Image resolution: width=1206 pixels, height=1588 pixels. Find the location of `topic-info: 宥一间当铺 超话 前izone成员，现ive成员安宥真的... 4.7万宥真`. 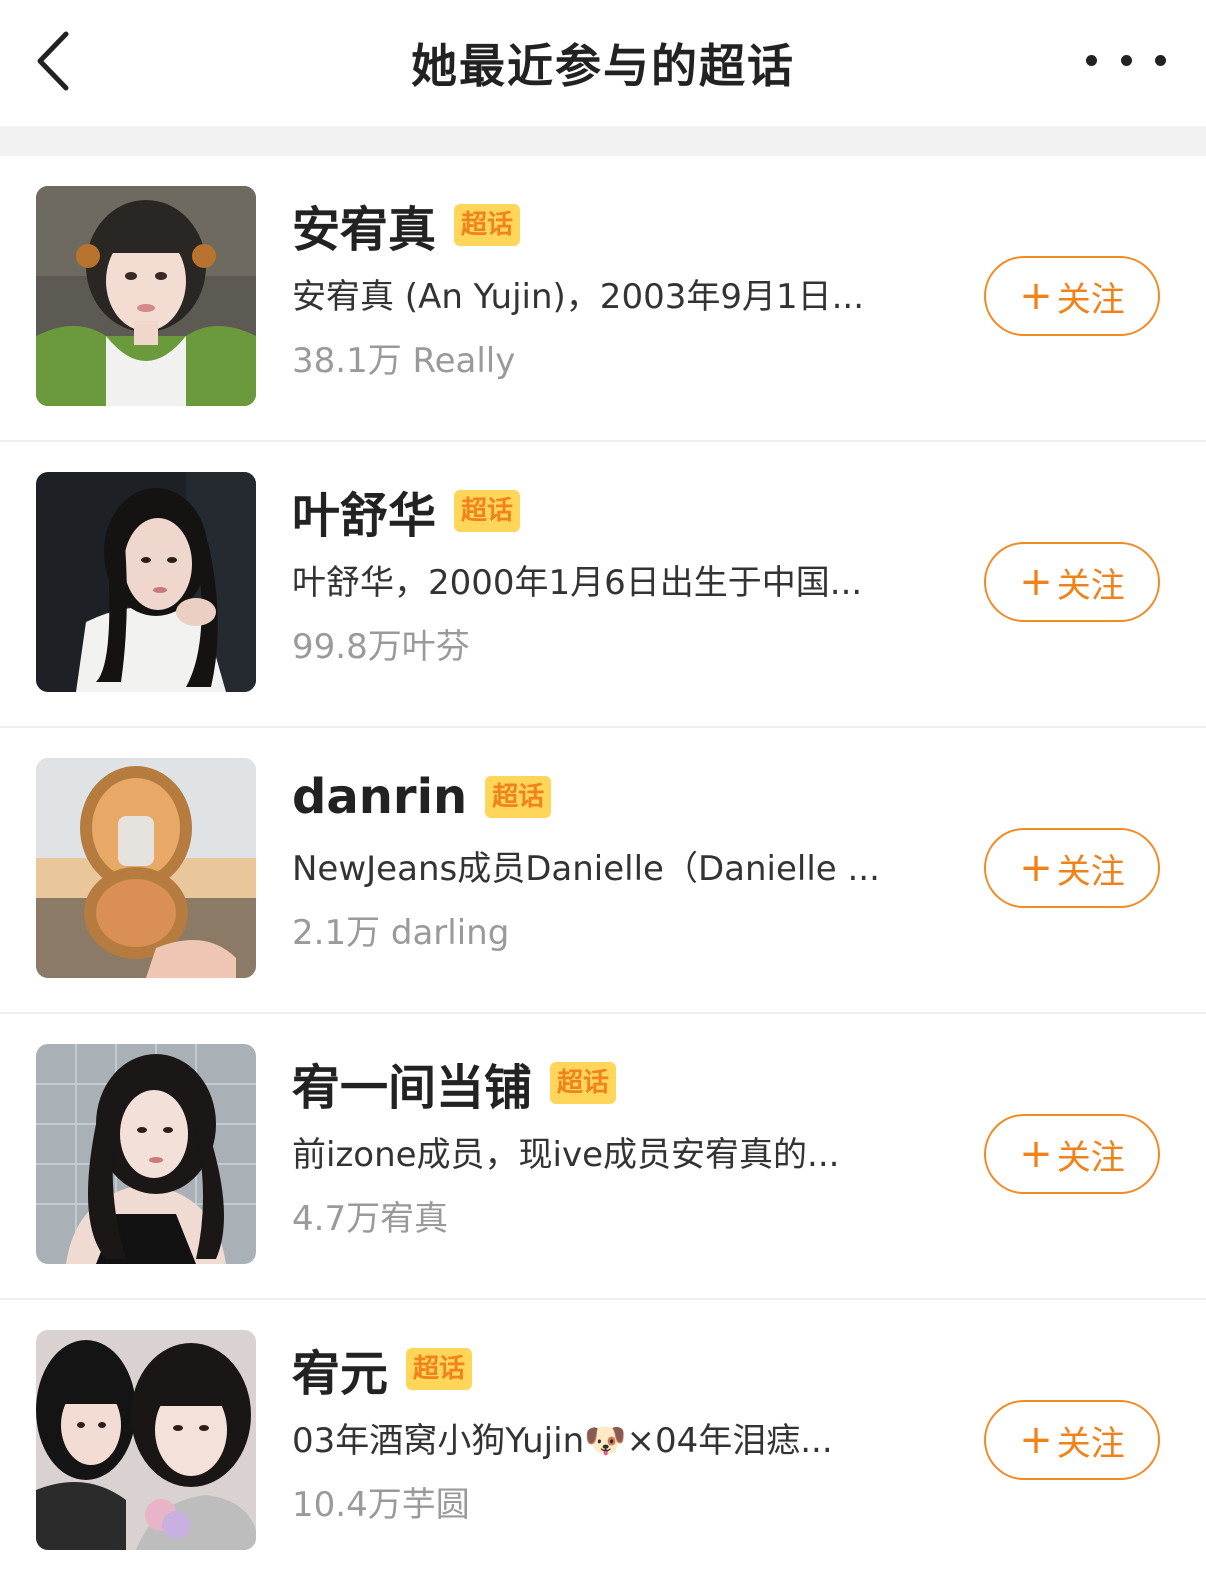

topic-info: 宥一间当铺 超话 前izone成员，现ive成员安宥真的... 4.7万宥真 is located at coordinates (622, 1144).